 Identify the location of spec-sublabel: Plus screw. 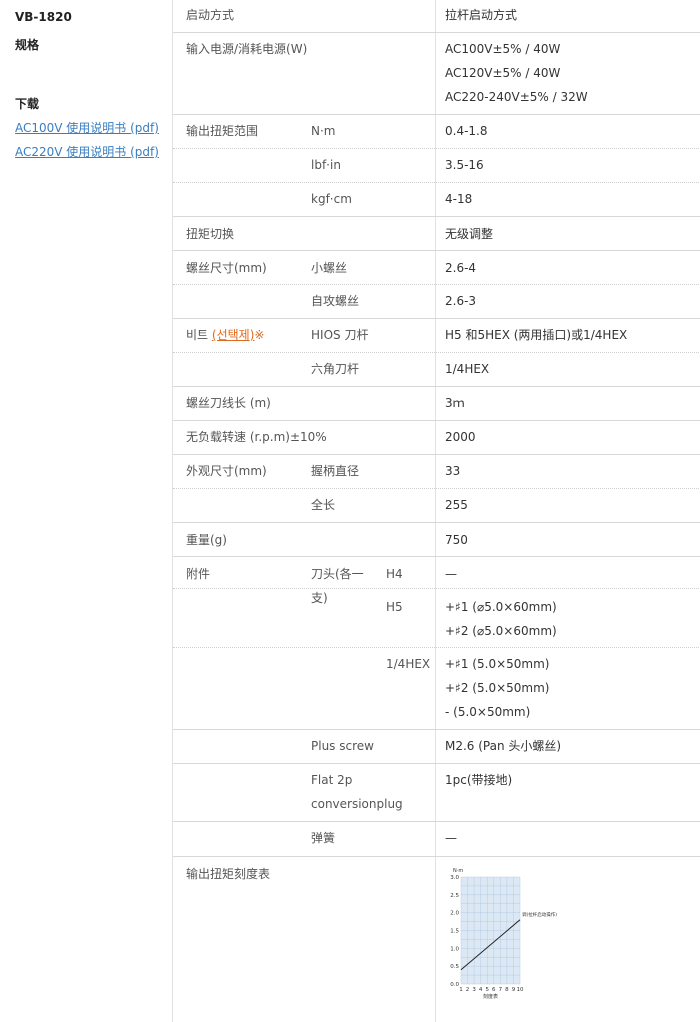
(342, 746).